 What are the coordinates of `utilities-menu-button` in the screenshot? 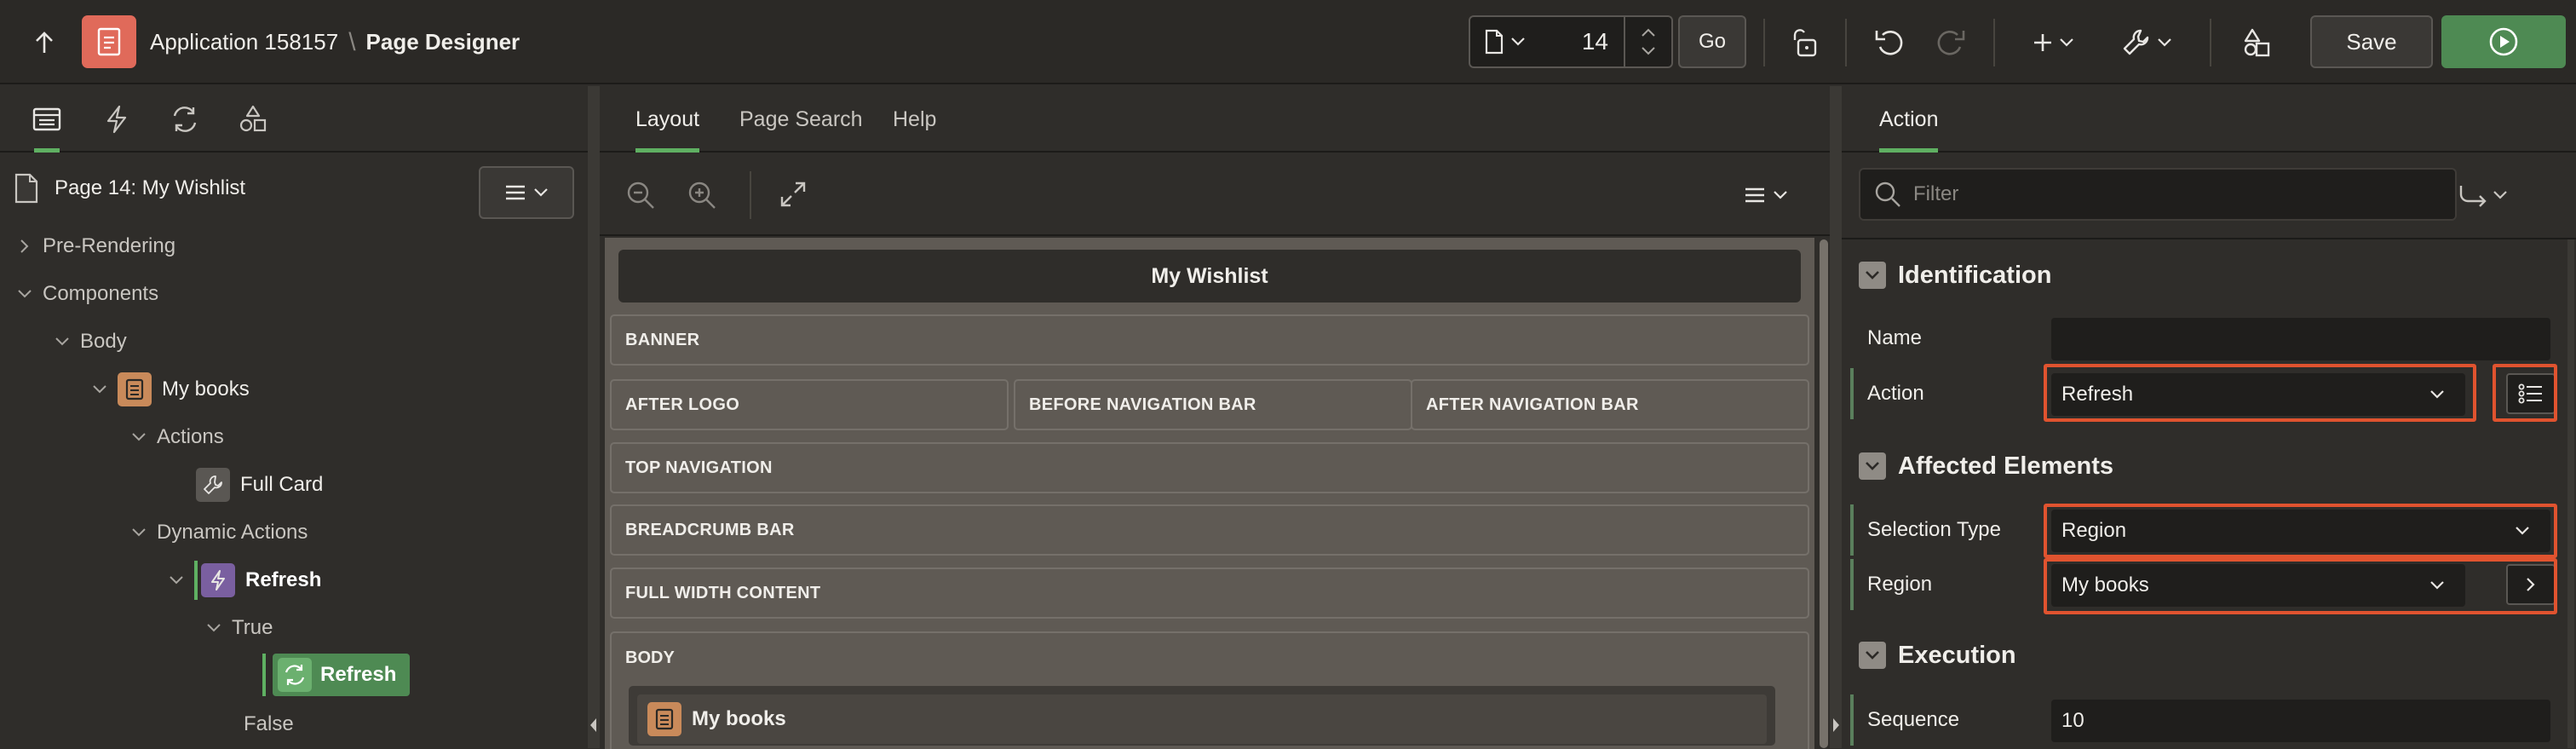 It's located at (2146, 42).